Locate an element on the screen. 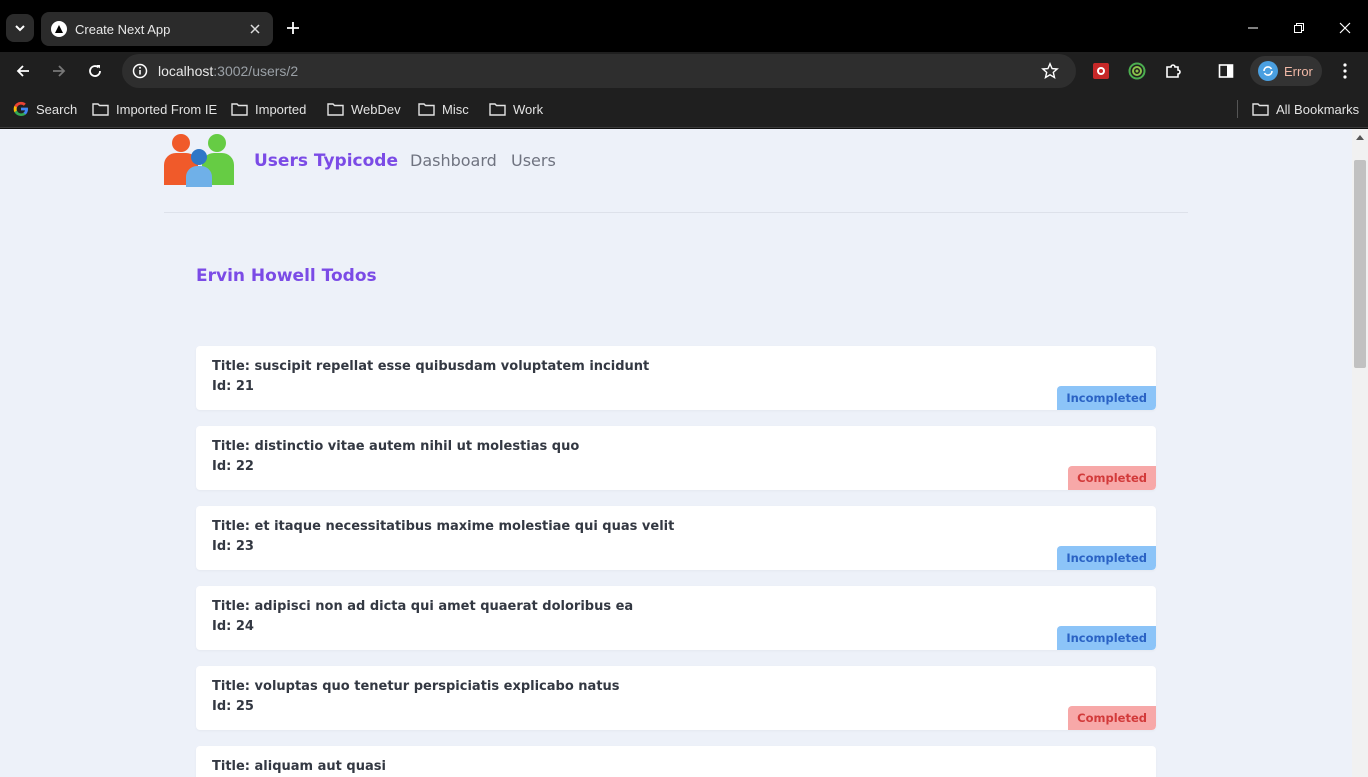 This screenshot has height=777, width=1368. chevron-down-icon is located at coordinates (20, 28).